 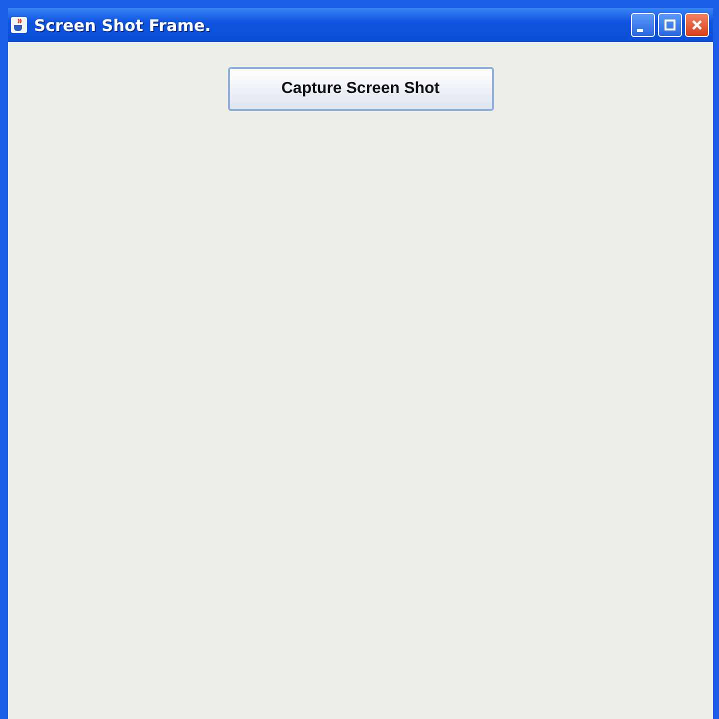 I want to click on window-title: Screen Shot Frame., so click(x=122, y=25).